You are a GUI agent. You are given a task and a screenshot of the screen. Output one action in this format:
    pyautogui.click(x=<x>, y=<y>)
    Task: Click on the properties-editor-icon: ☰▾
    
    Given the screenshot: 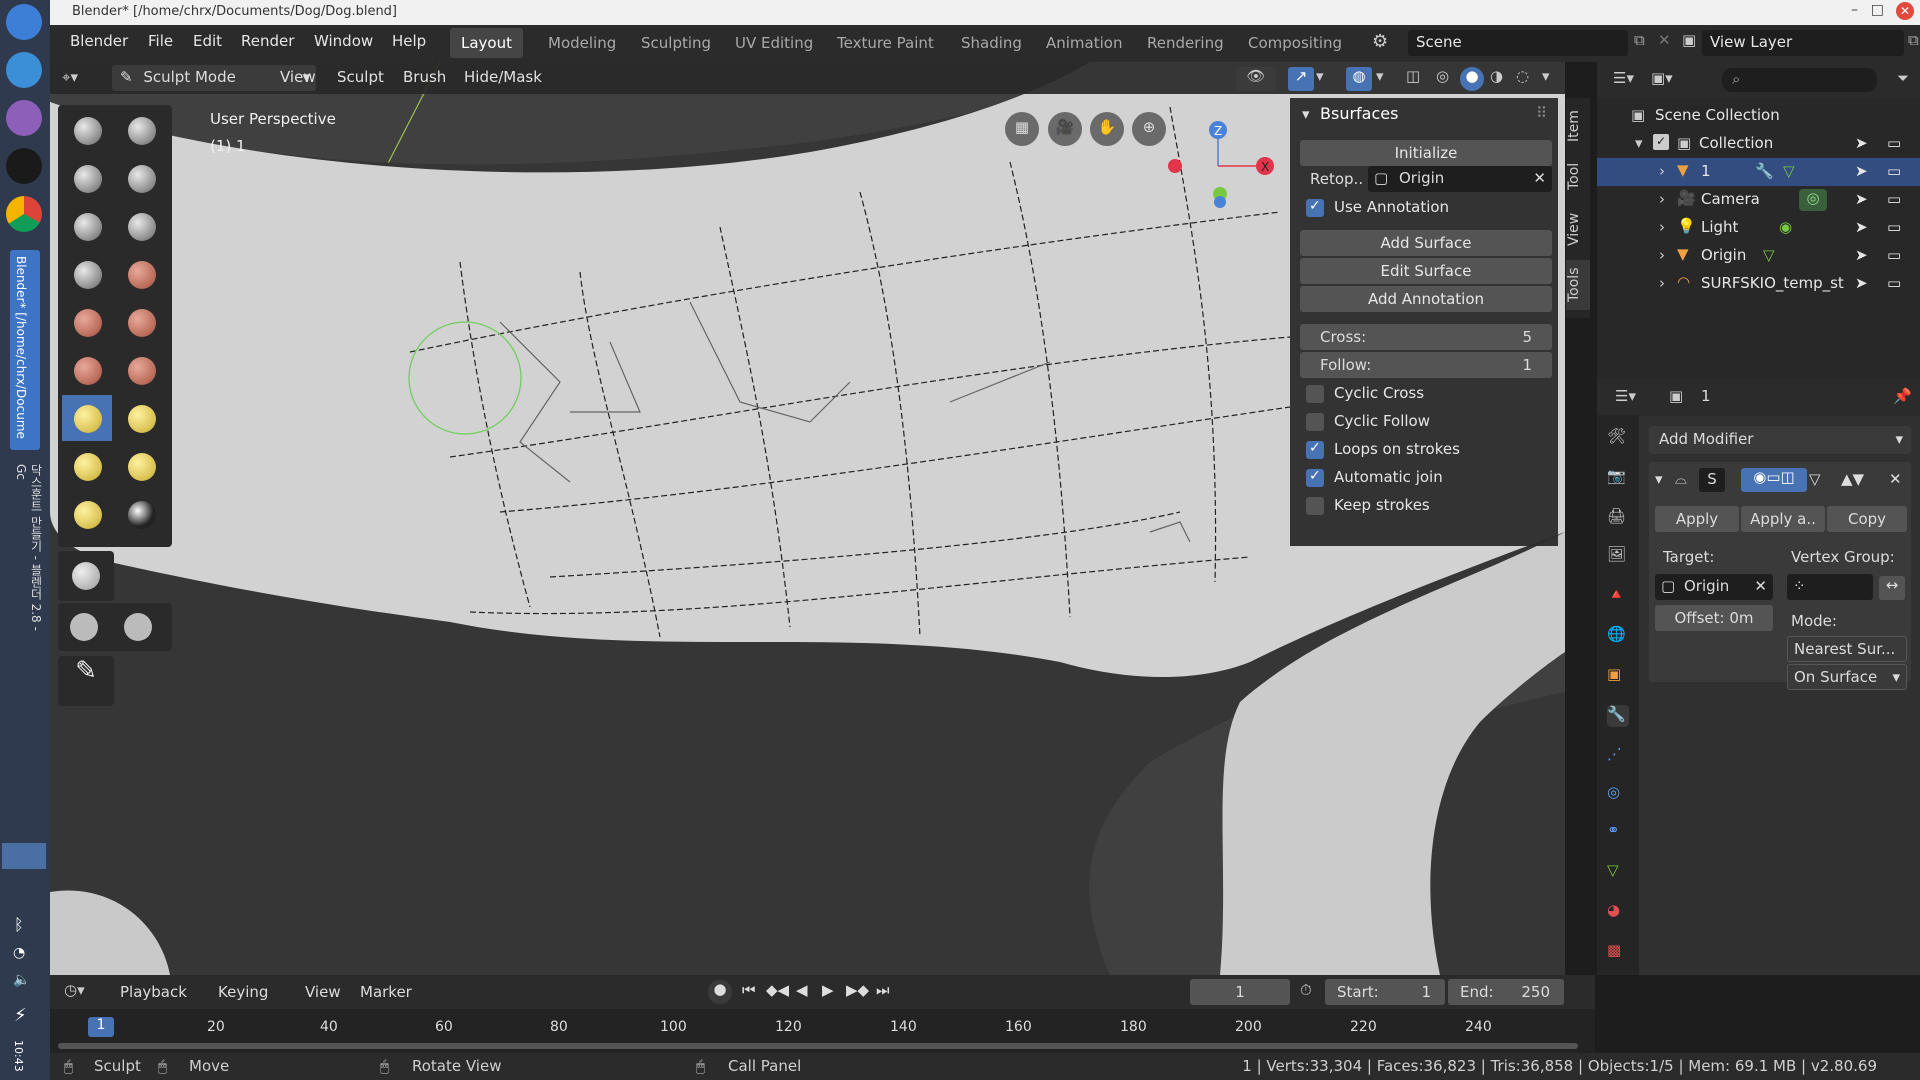 What is the action you would take?
    pyautogui.click(x=1625, y=396)
    